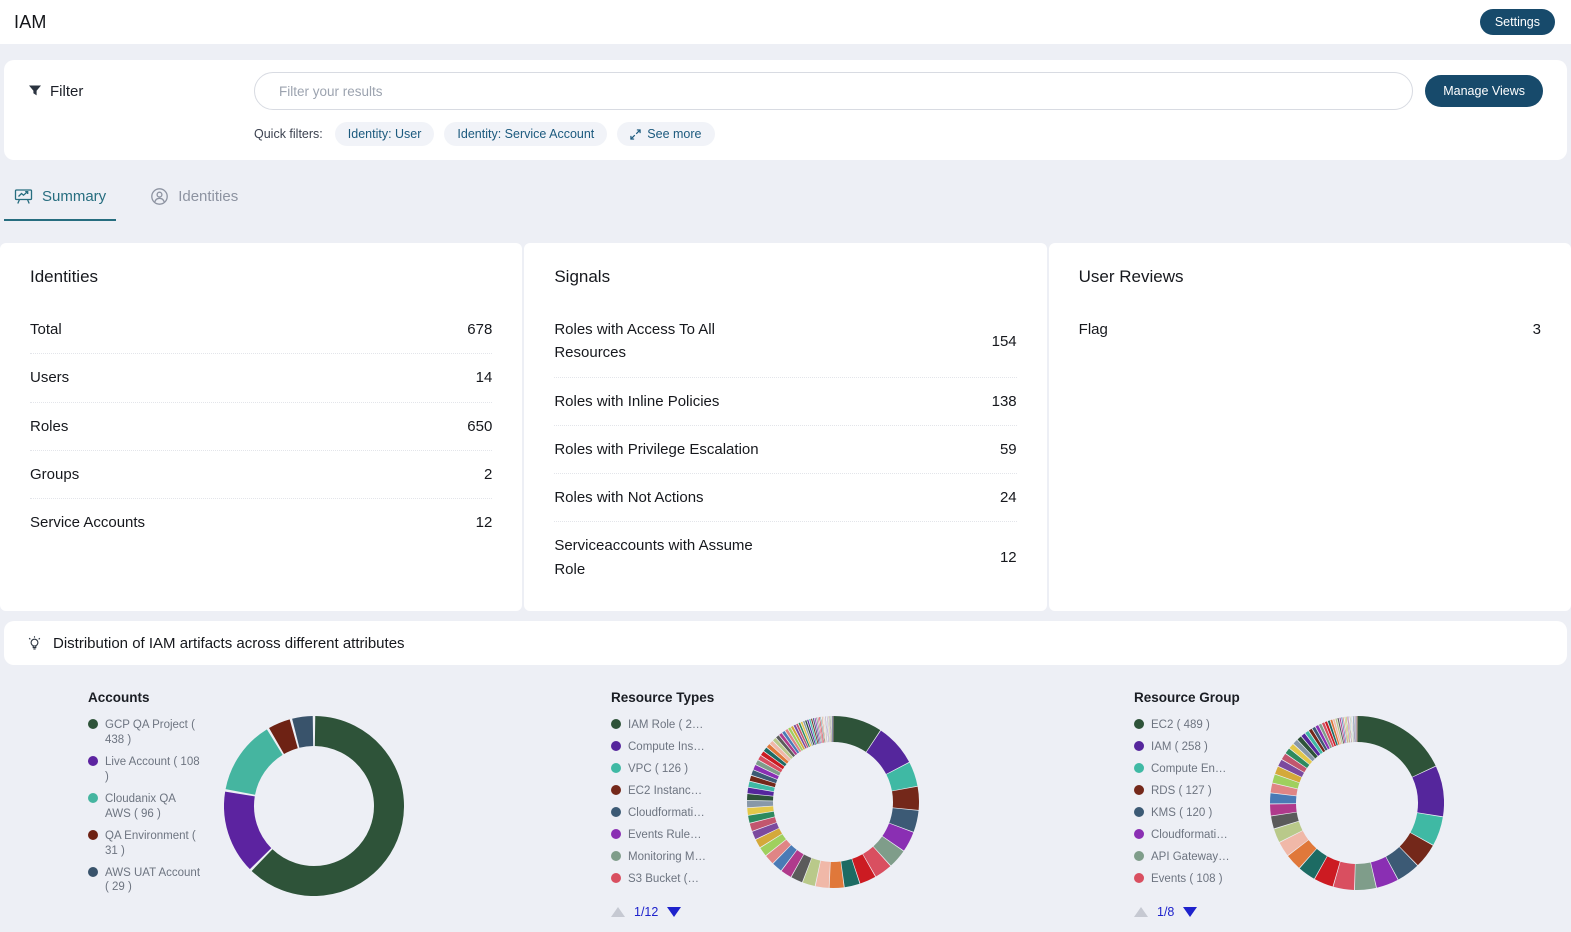 This screenshot has height=932, width=1571. Describe the element at coordinates (261, 522) in the screenshot. I see `stat-row: Service Accounts 12` at that location.